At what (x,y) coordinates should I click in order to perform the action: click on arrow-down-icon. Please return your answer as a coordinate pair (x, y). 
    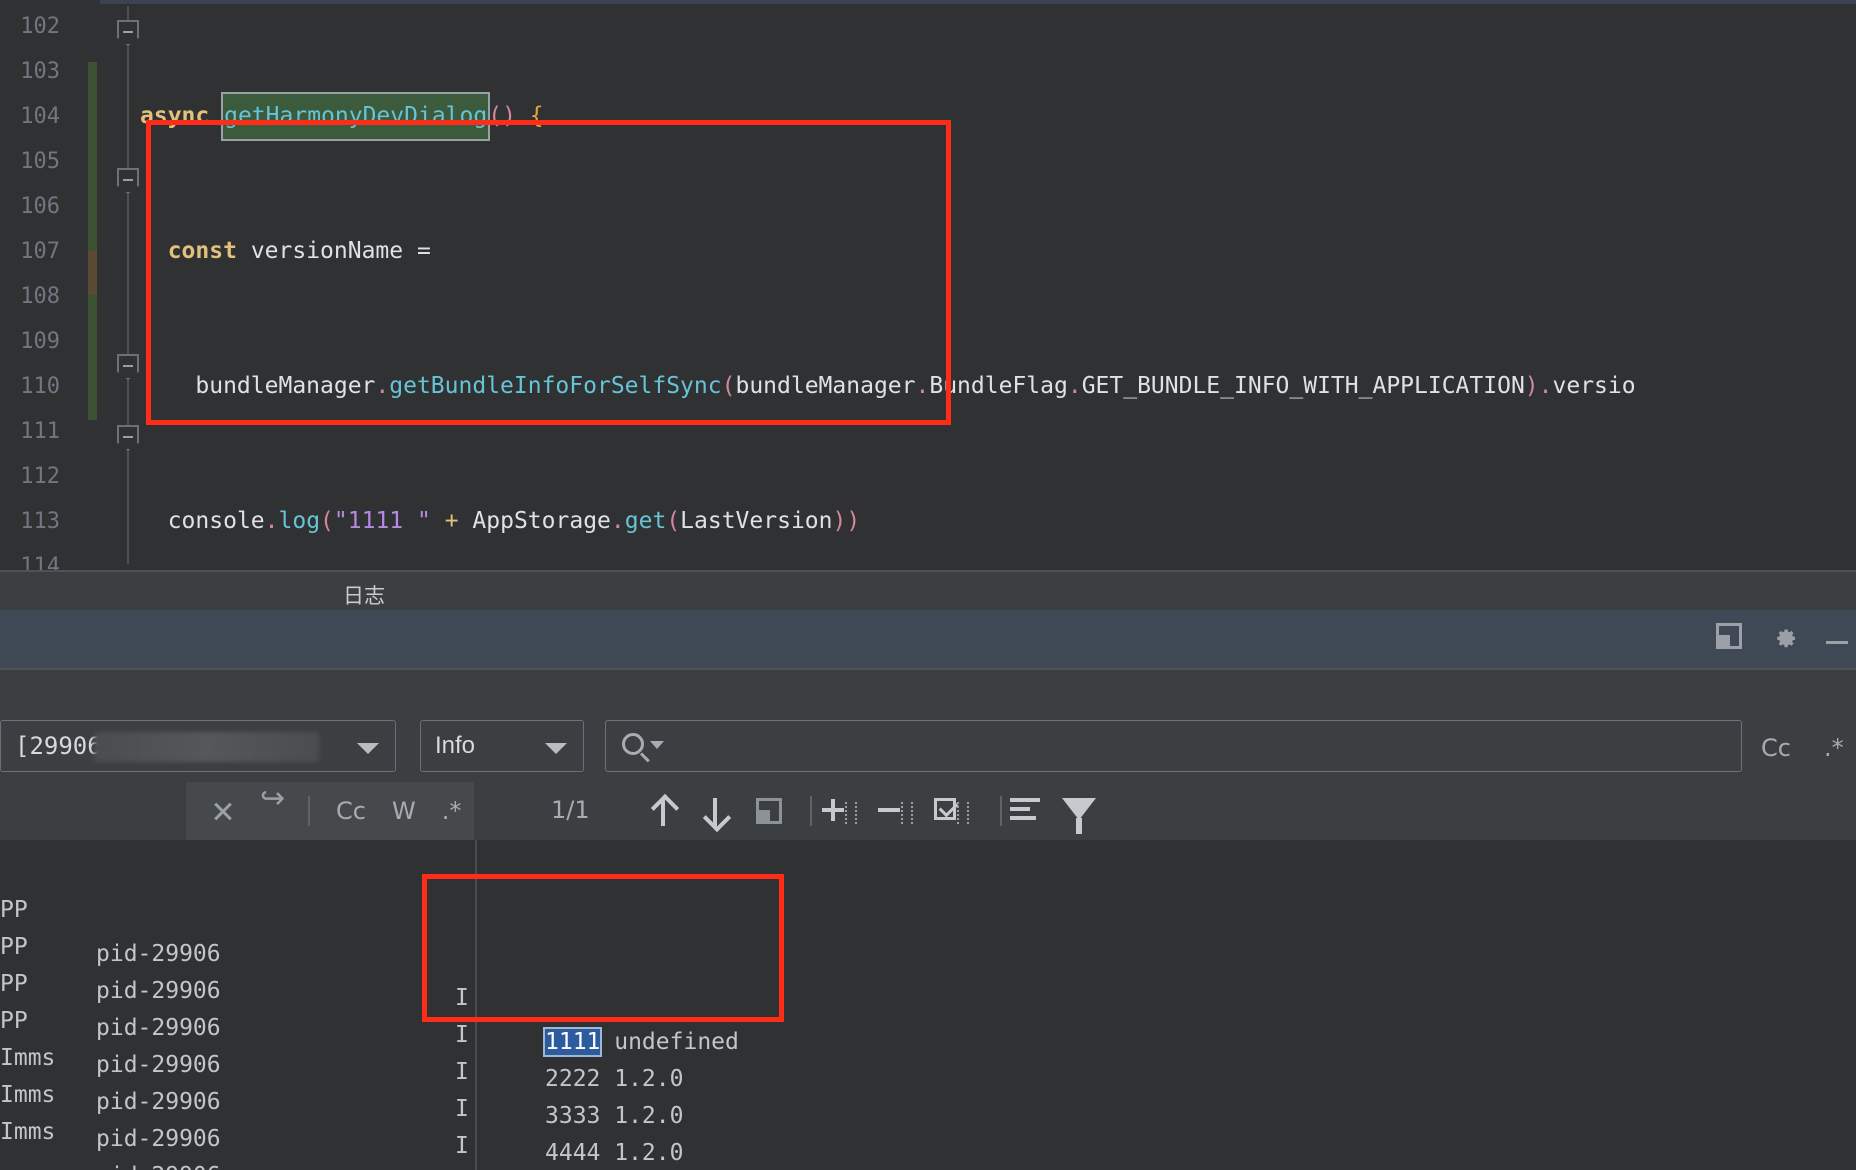
    Looking at the image, I should click on (715, 811).